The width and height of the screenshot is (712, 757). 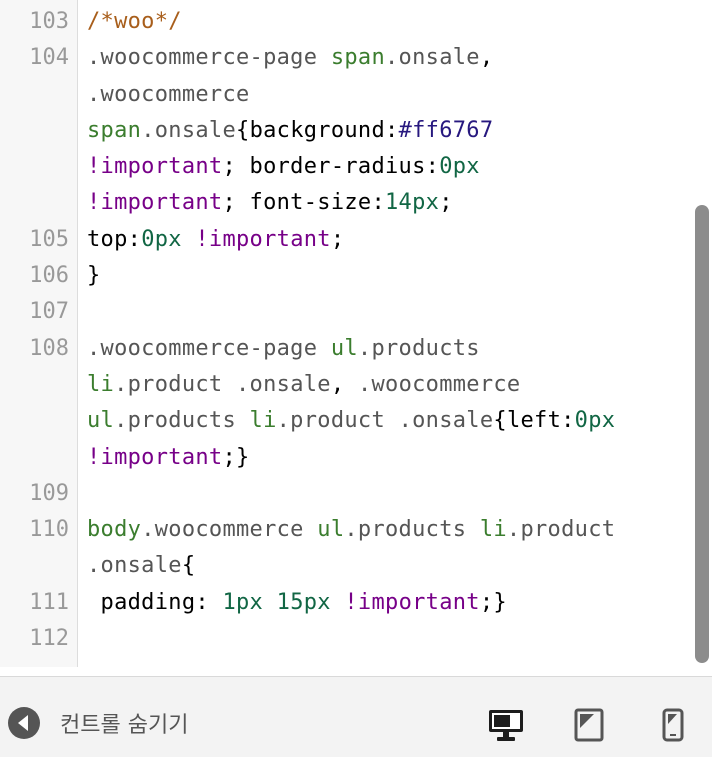 What do you see at coordinates (392, 240) in the screenshot?
I see `code-text-row: top:0px !important;` at bounding box center [392, 240].